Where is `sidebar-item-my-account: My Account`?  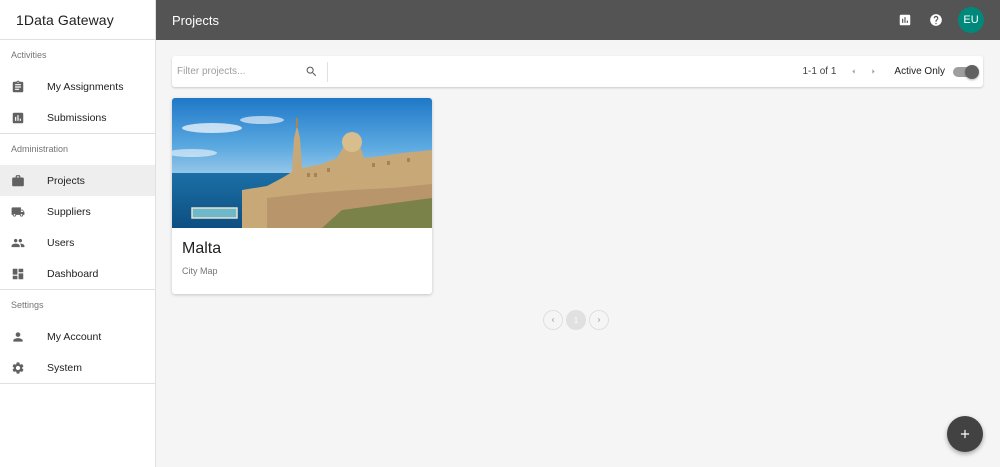
sidebar-item-my-account: My Account is located at coordinates (77, 336).